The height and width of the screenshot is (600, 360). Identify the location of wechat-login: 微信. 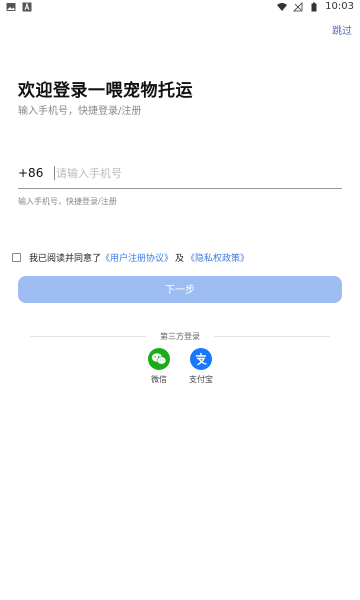
(159, 366).